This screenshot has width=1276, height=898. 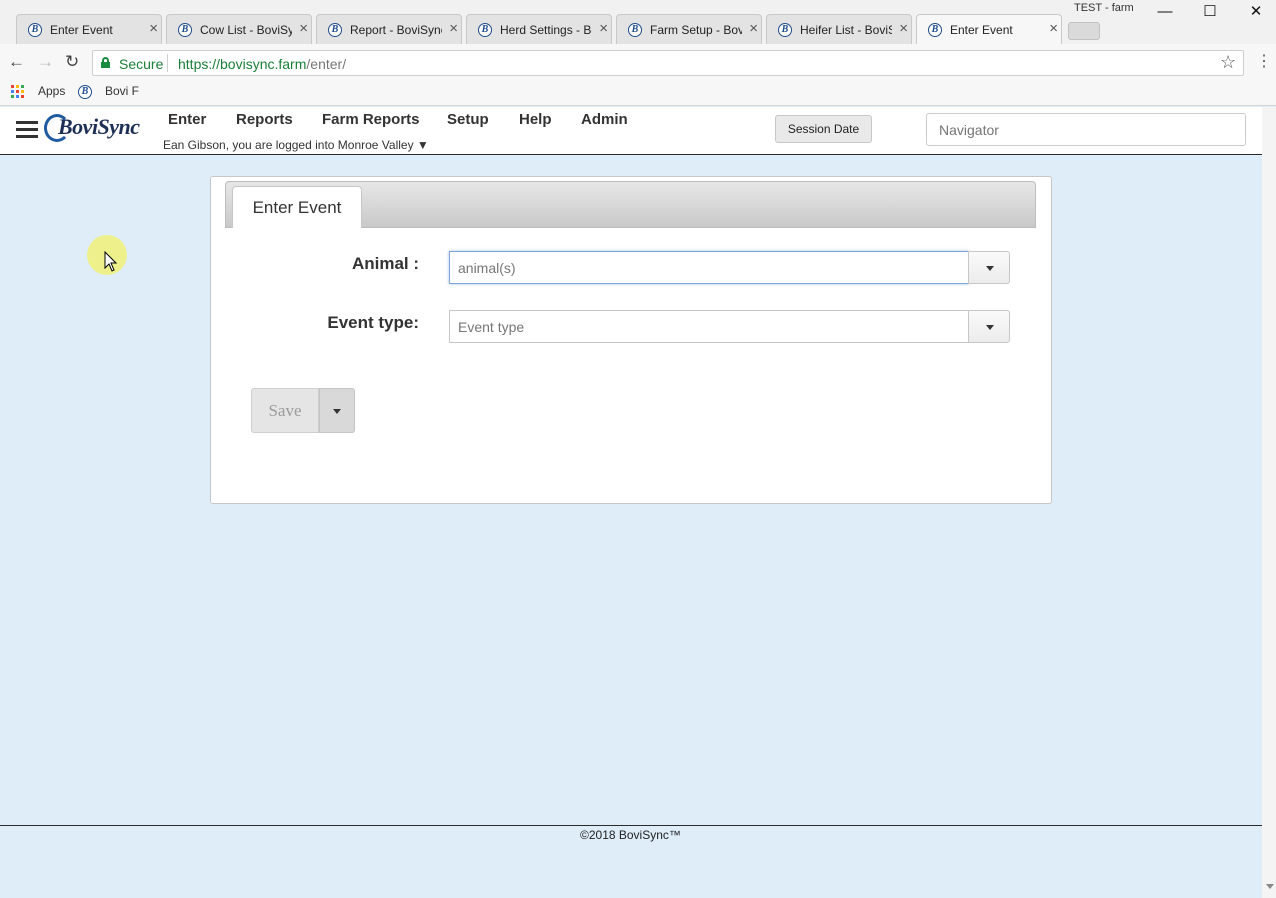 I want to click on bookmark-star-icon: ☆, so click(x=1228, y=62).